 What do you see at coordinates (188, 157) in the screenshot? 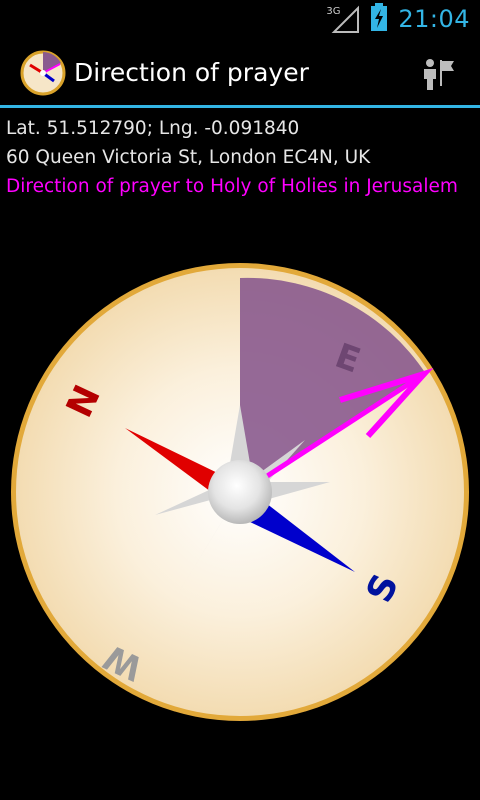
I see `address-text: 60 Queen Victoria St, London EC4N, UK` at bounding box center [188, 157].